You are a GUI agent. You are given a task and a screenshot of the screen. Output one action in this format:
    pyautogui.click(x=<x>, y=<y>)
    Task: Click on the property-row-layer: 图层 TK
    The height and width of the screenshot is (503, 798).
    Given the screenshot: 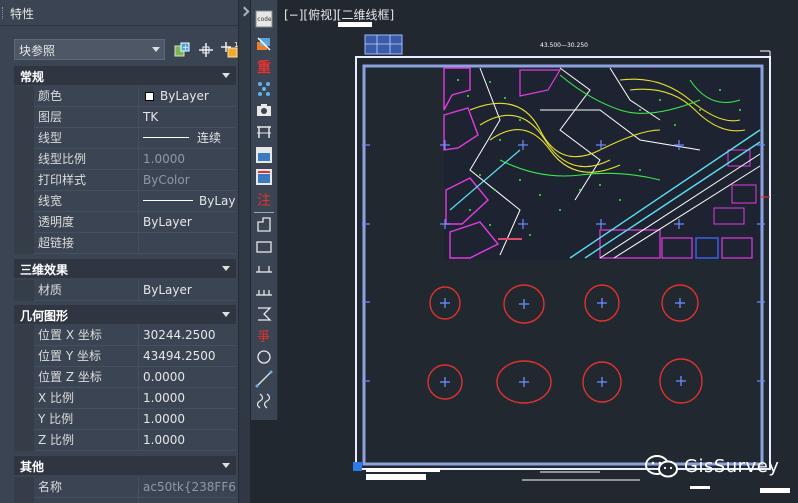 What is the action you would take?
    pyautogui.click(x=125, y=117)
    